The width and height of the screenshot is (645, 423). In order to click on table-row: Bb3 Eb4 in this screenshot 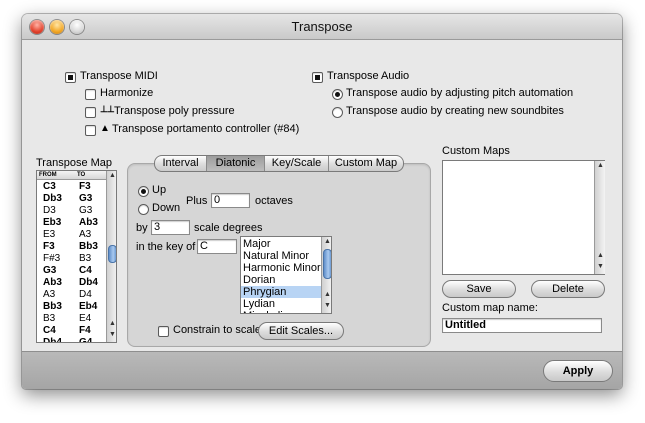, I will do `click(71, 307)`.